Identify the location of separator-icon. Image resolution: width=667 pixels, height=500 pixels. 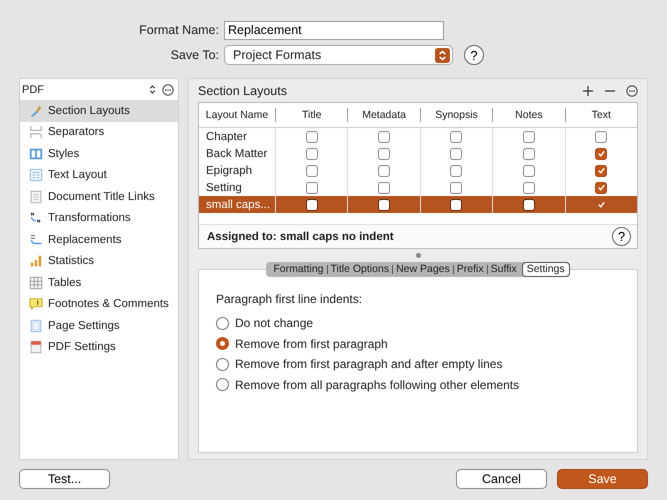
(36, 132).